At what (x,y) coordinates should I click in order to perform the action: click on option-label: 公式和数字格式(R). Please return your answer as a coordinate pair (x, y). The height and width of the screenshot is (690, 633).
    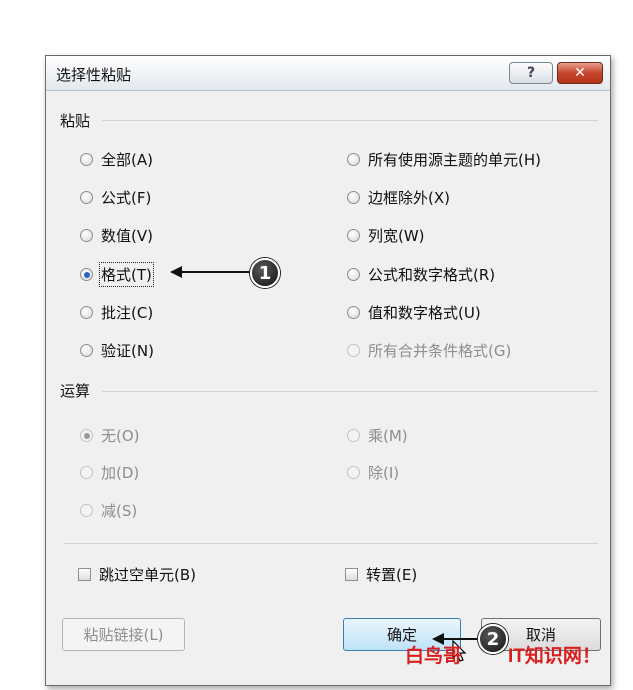
    Looking at the image, I should click on (432, 275).